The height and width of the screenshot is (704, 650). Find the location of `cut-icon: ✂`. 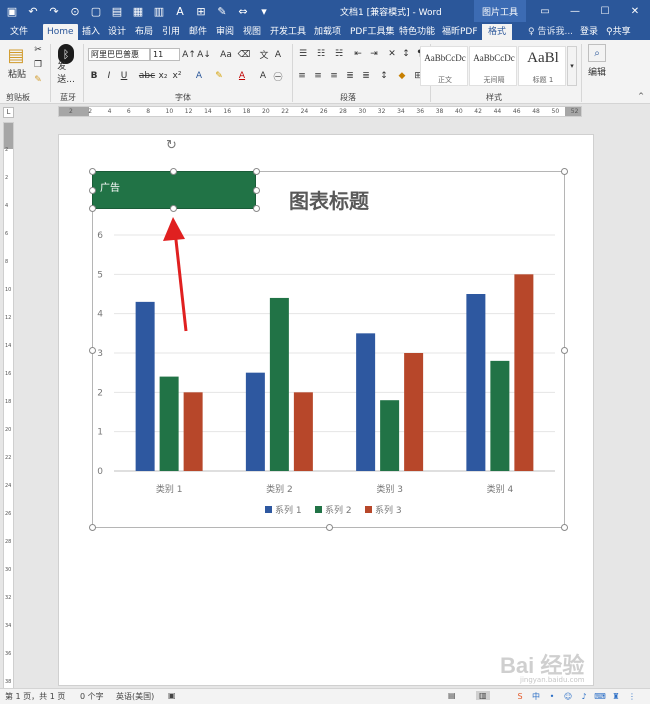

cut-icon: ✂ is located at coordinates (38, 50).